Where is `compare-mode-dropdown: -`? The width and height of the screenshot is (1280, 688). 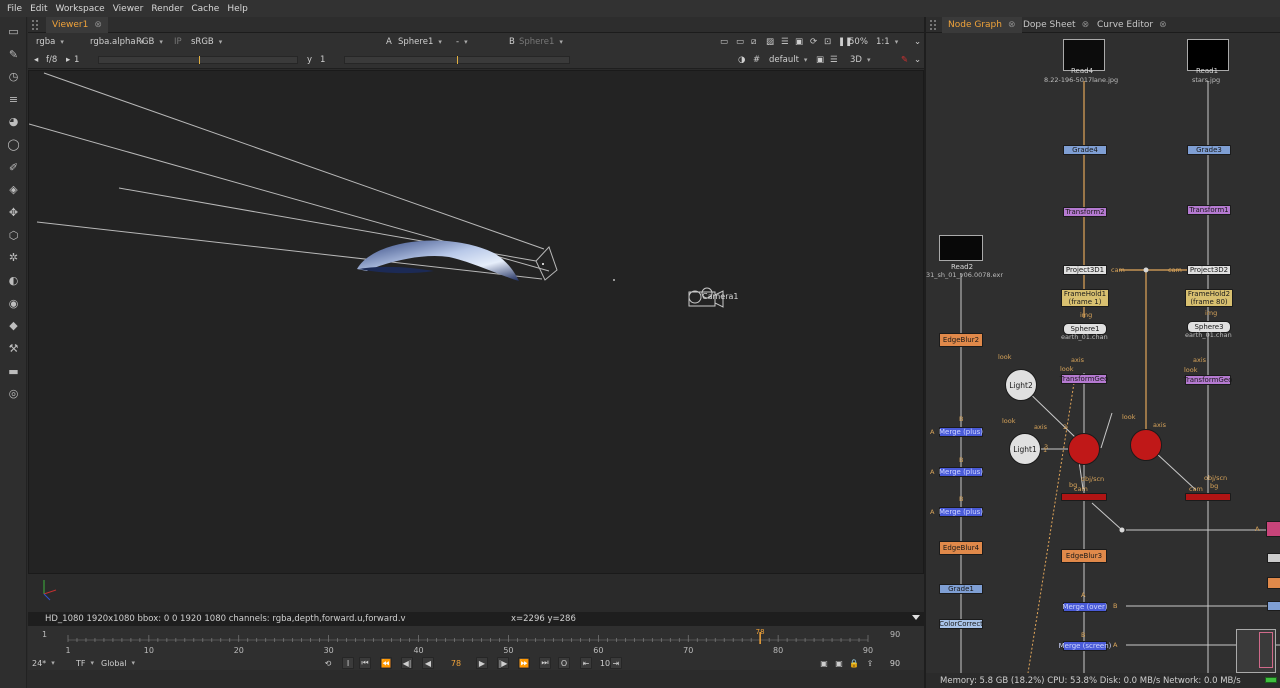 compare-mode-dropdown: - is located at coordinates (478, 42).